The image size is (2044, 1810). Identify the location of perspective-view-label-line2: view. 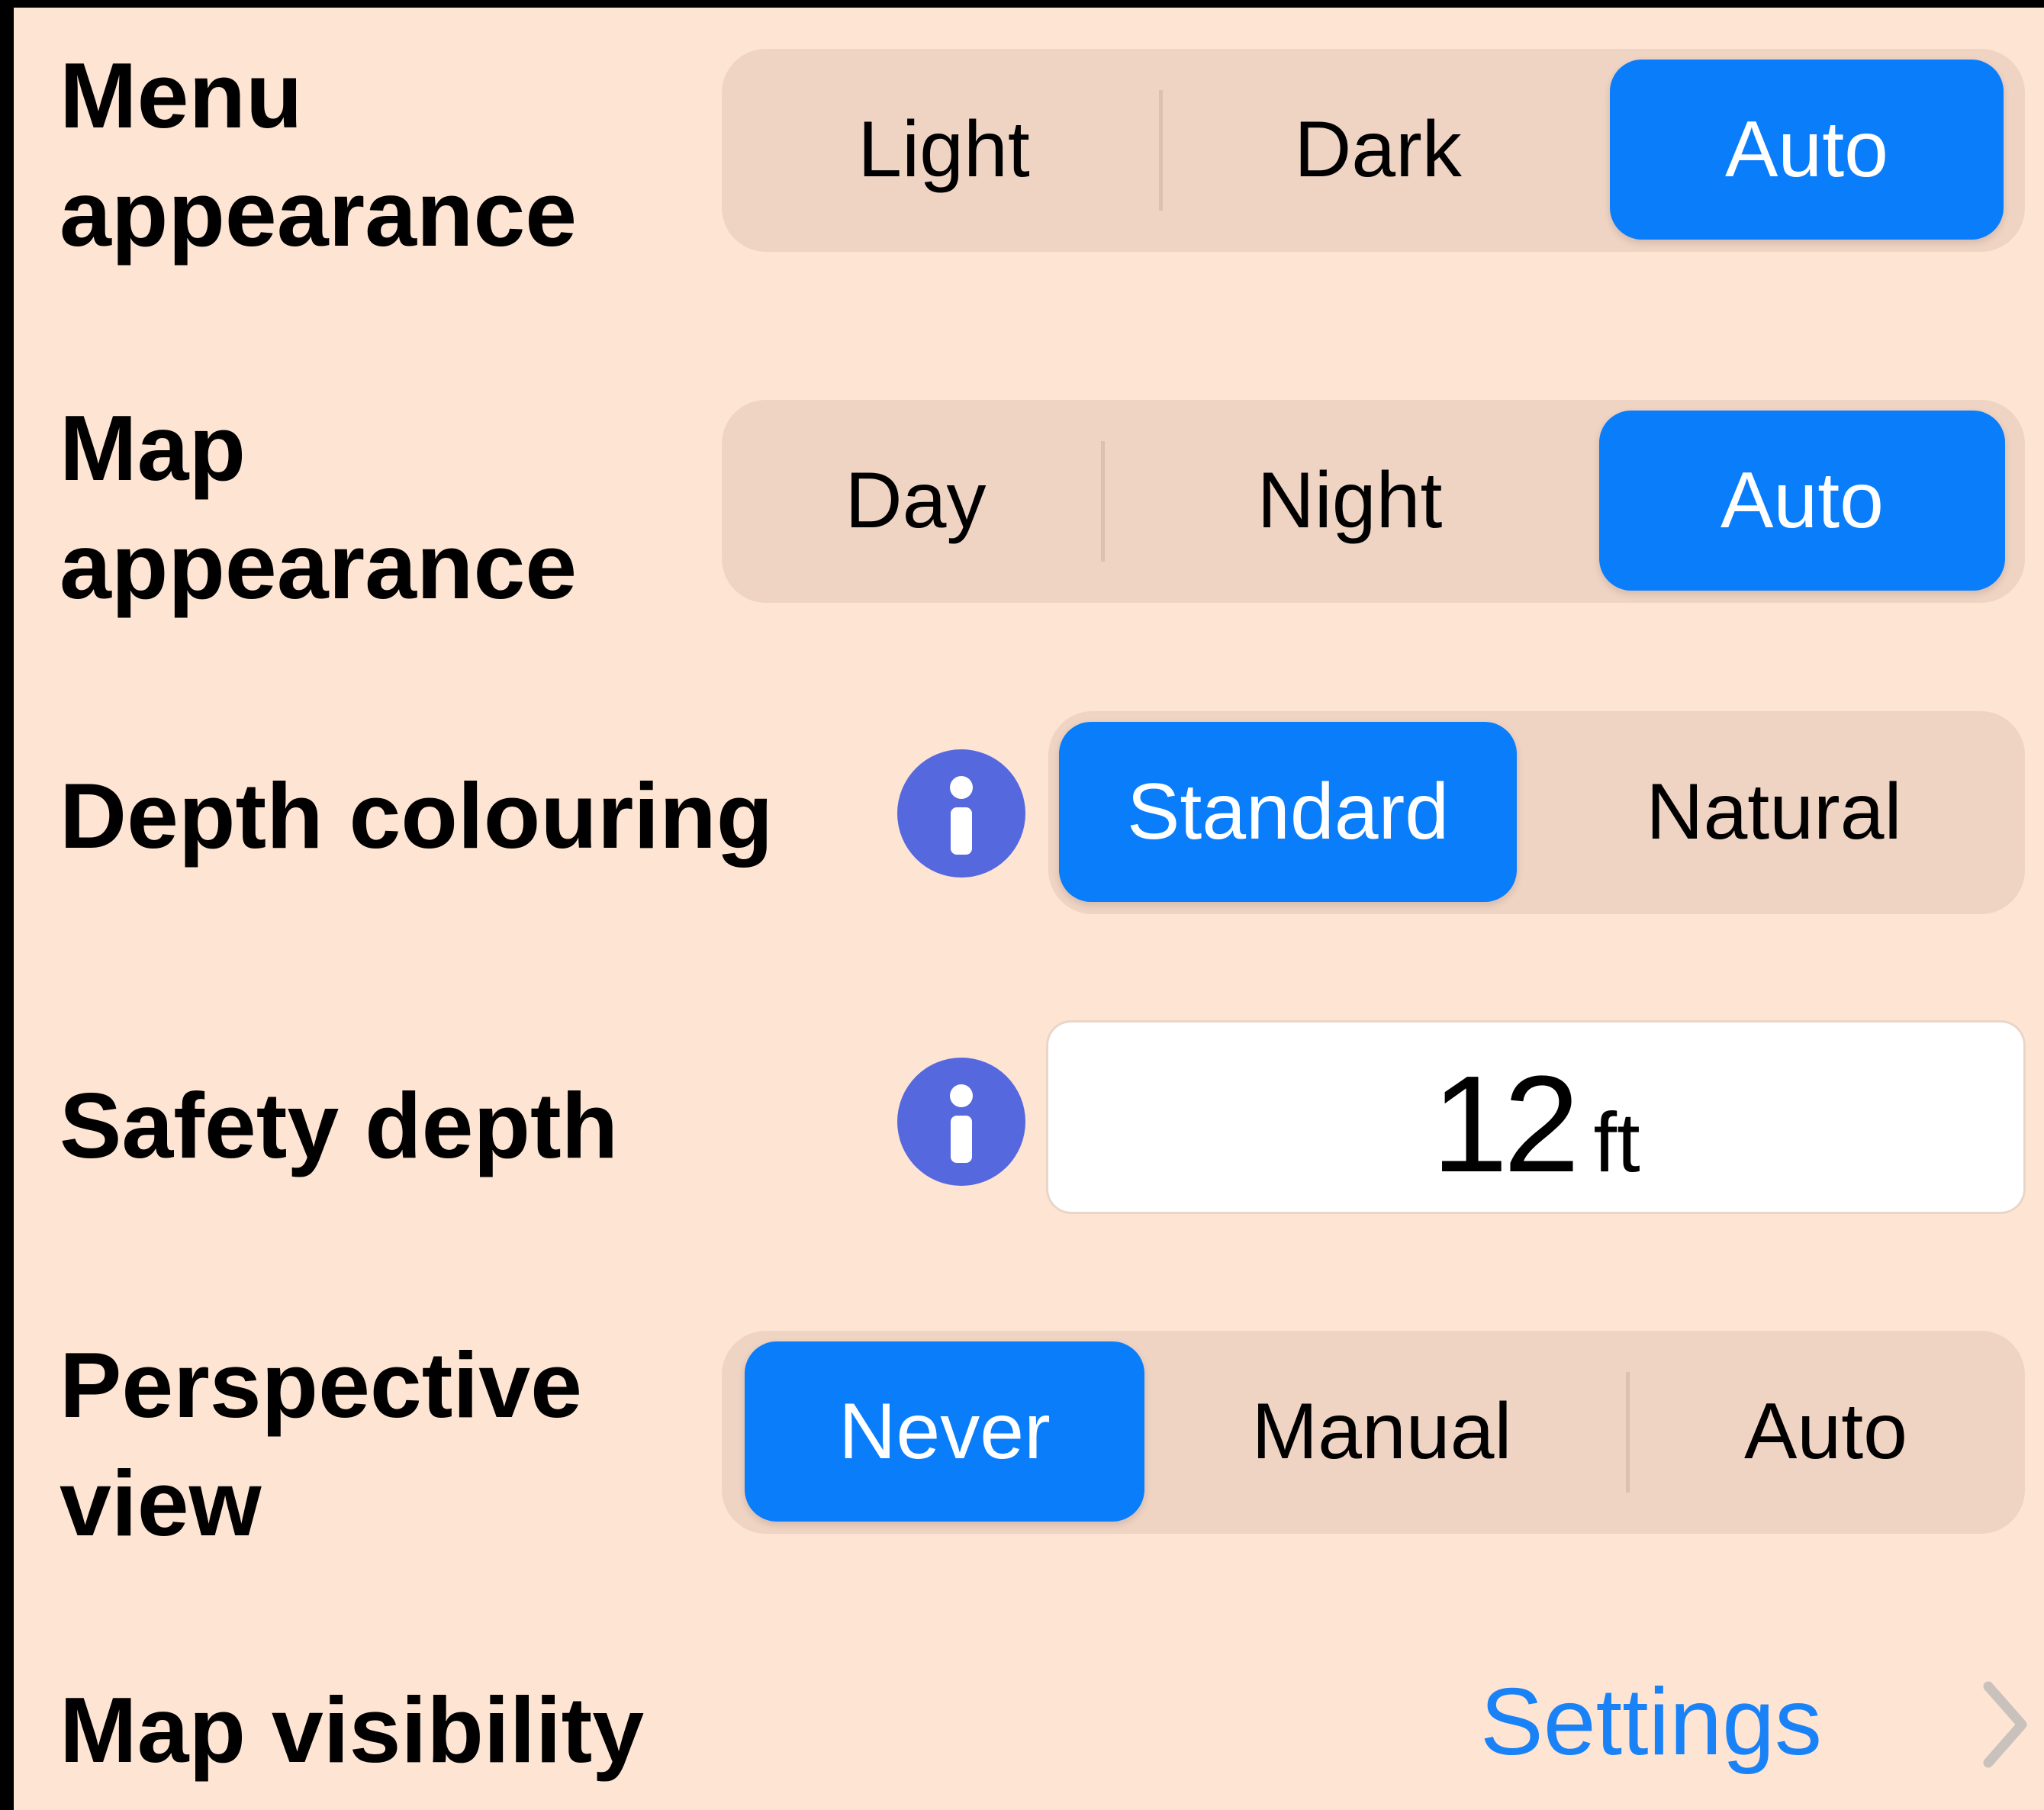
(161, 1503).